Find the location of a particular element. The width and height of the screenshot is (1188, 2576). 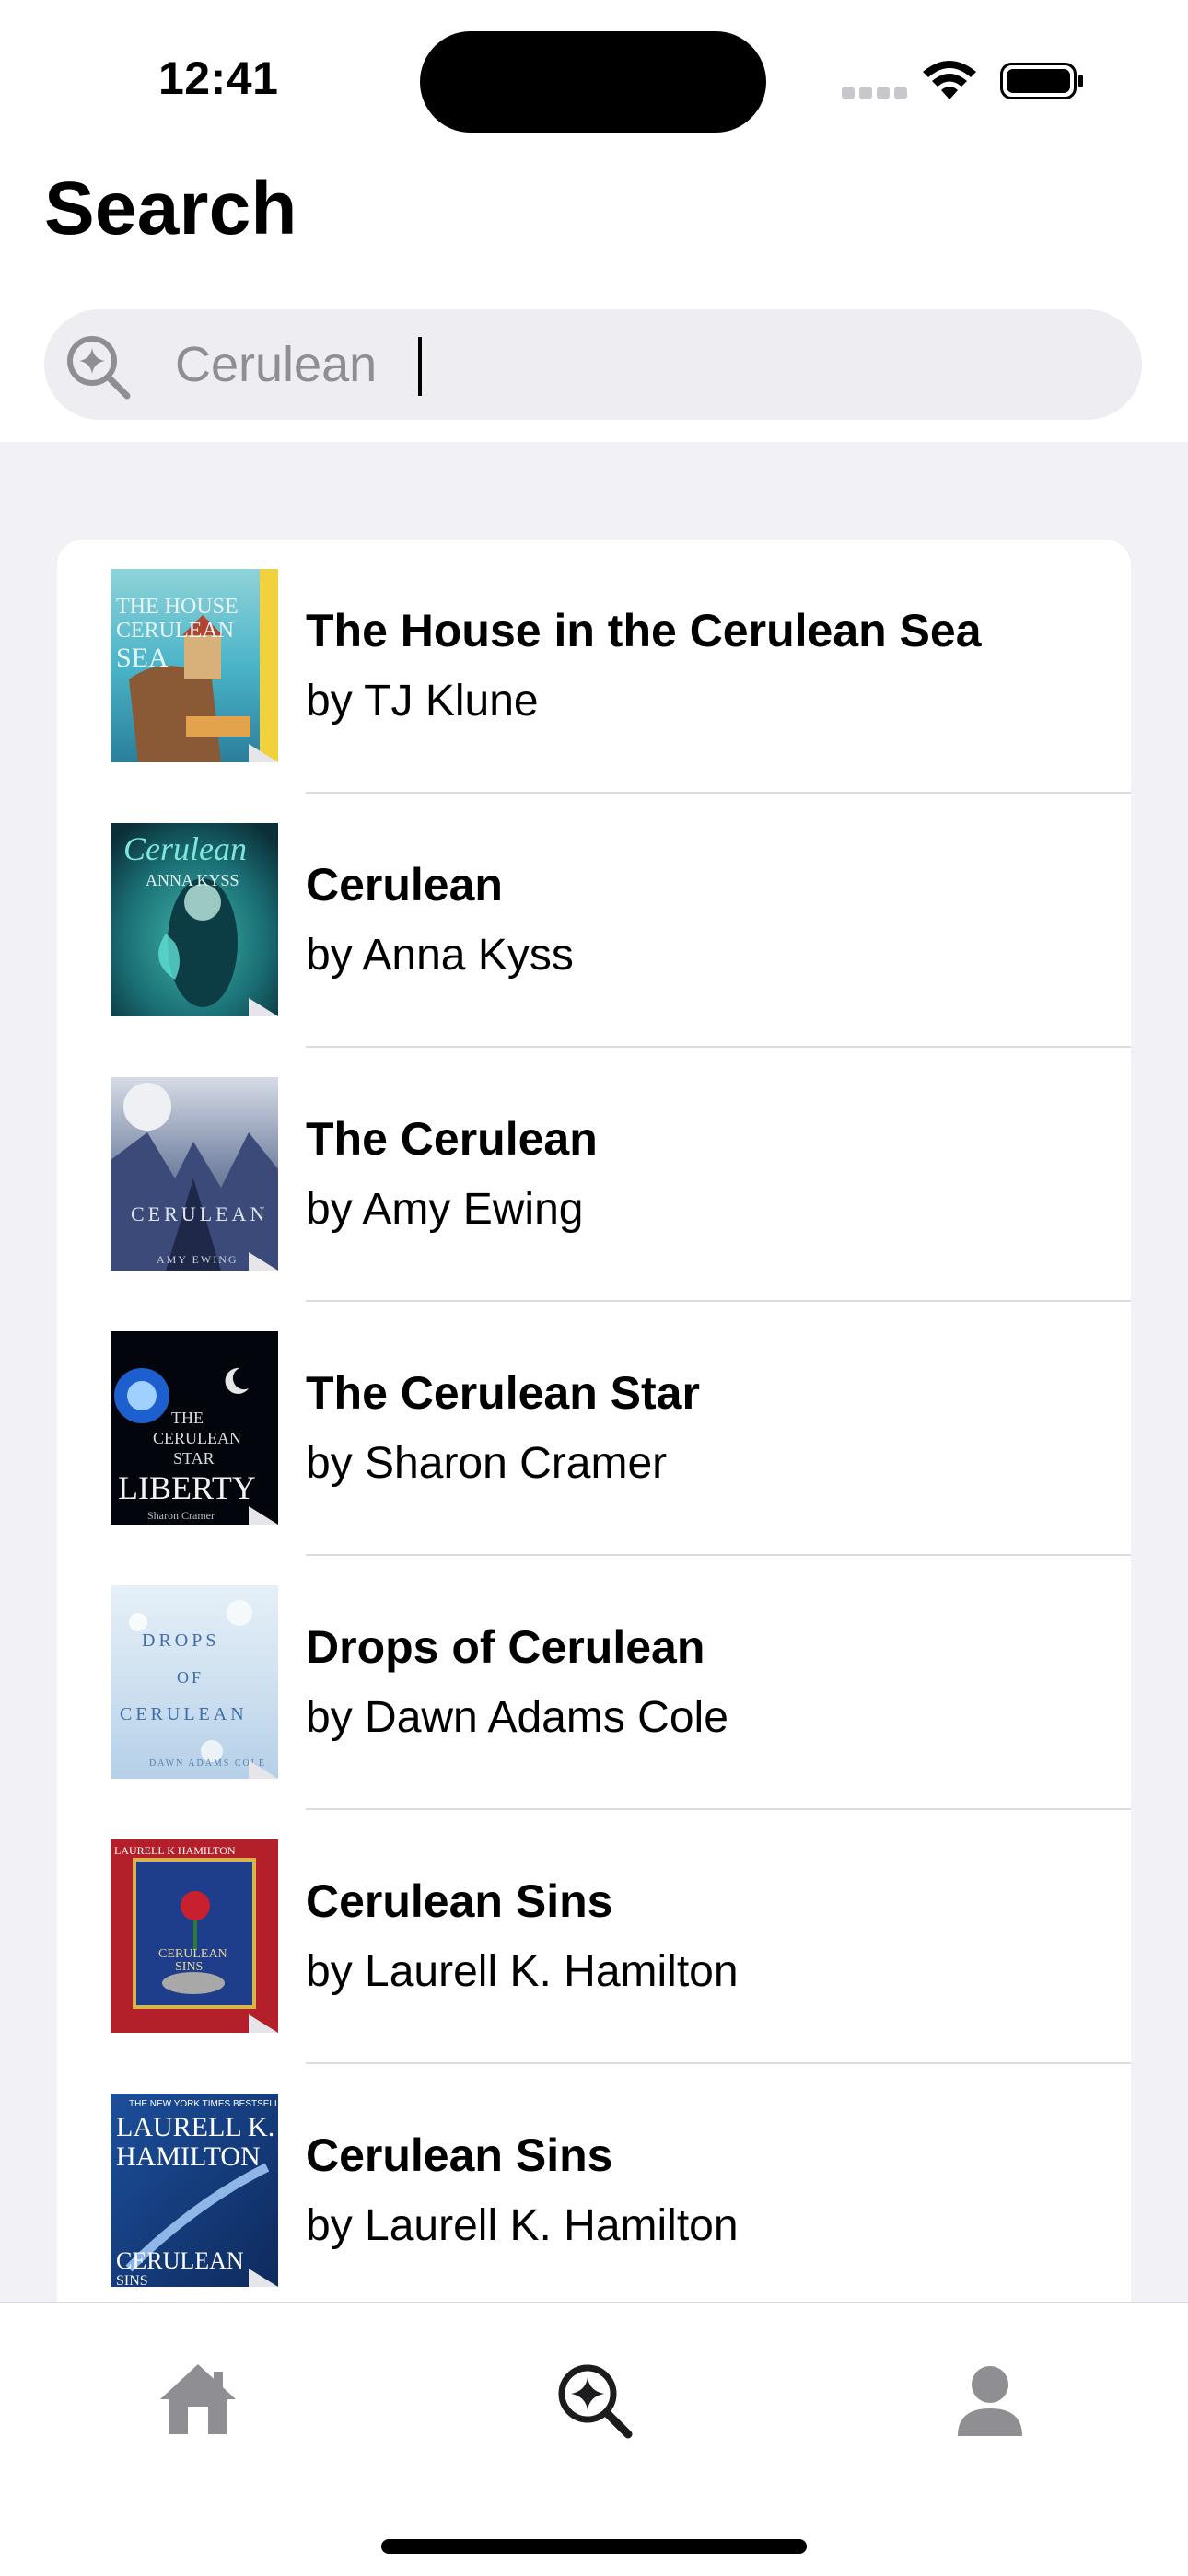

book-author: by Sharon Cramer is located at coordinates (487, 1463).